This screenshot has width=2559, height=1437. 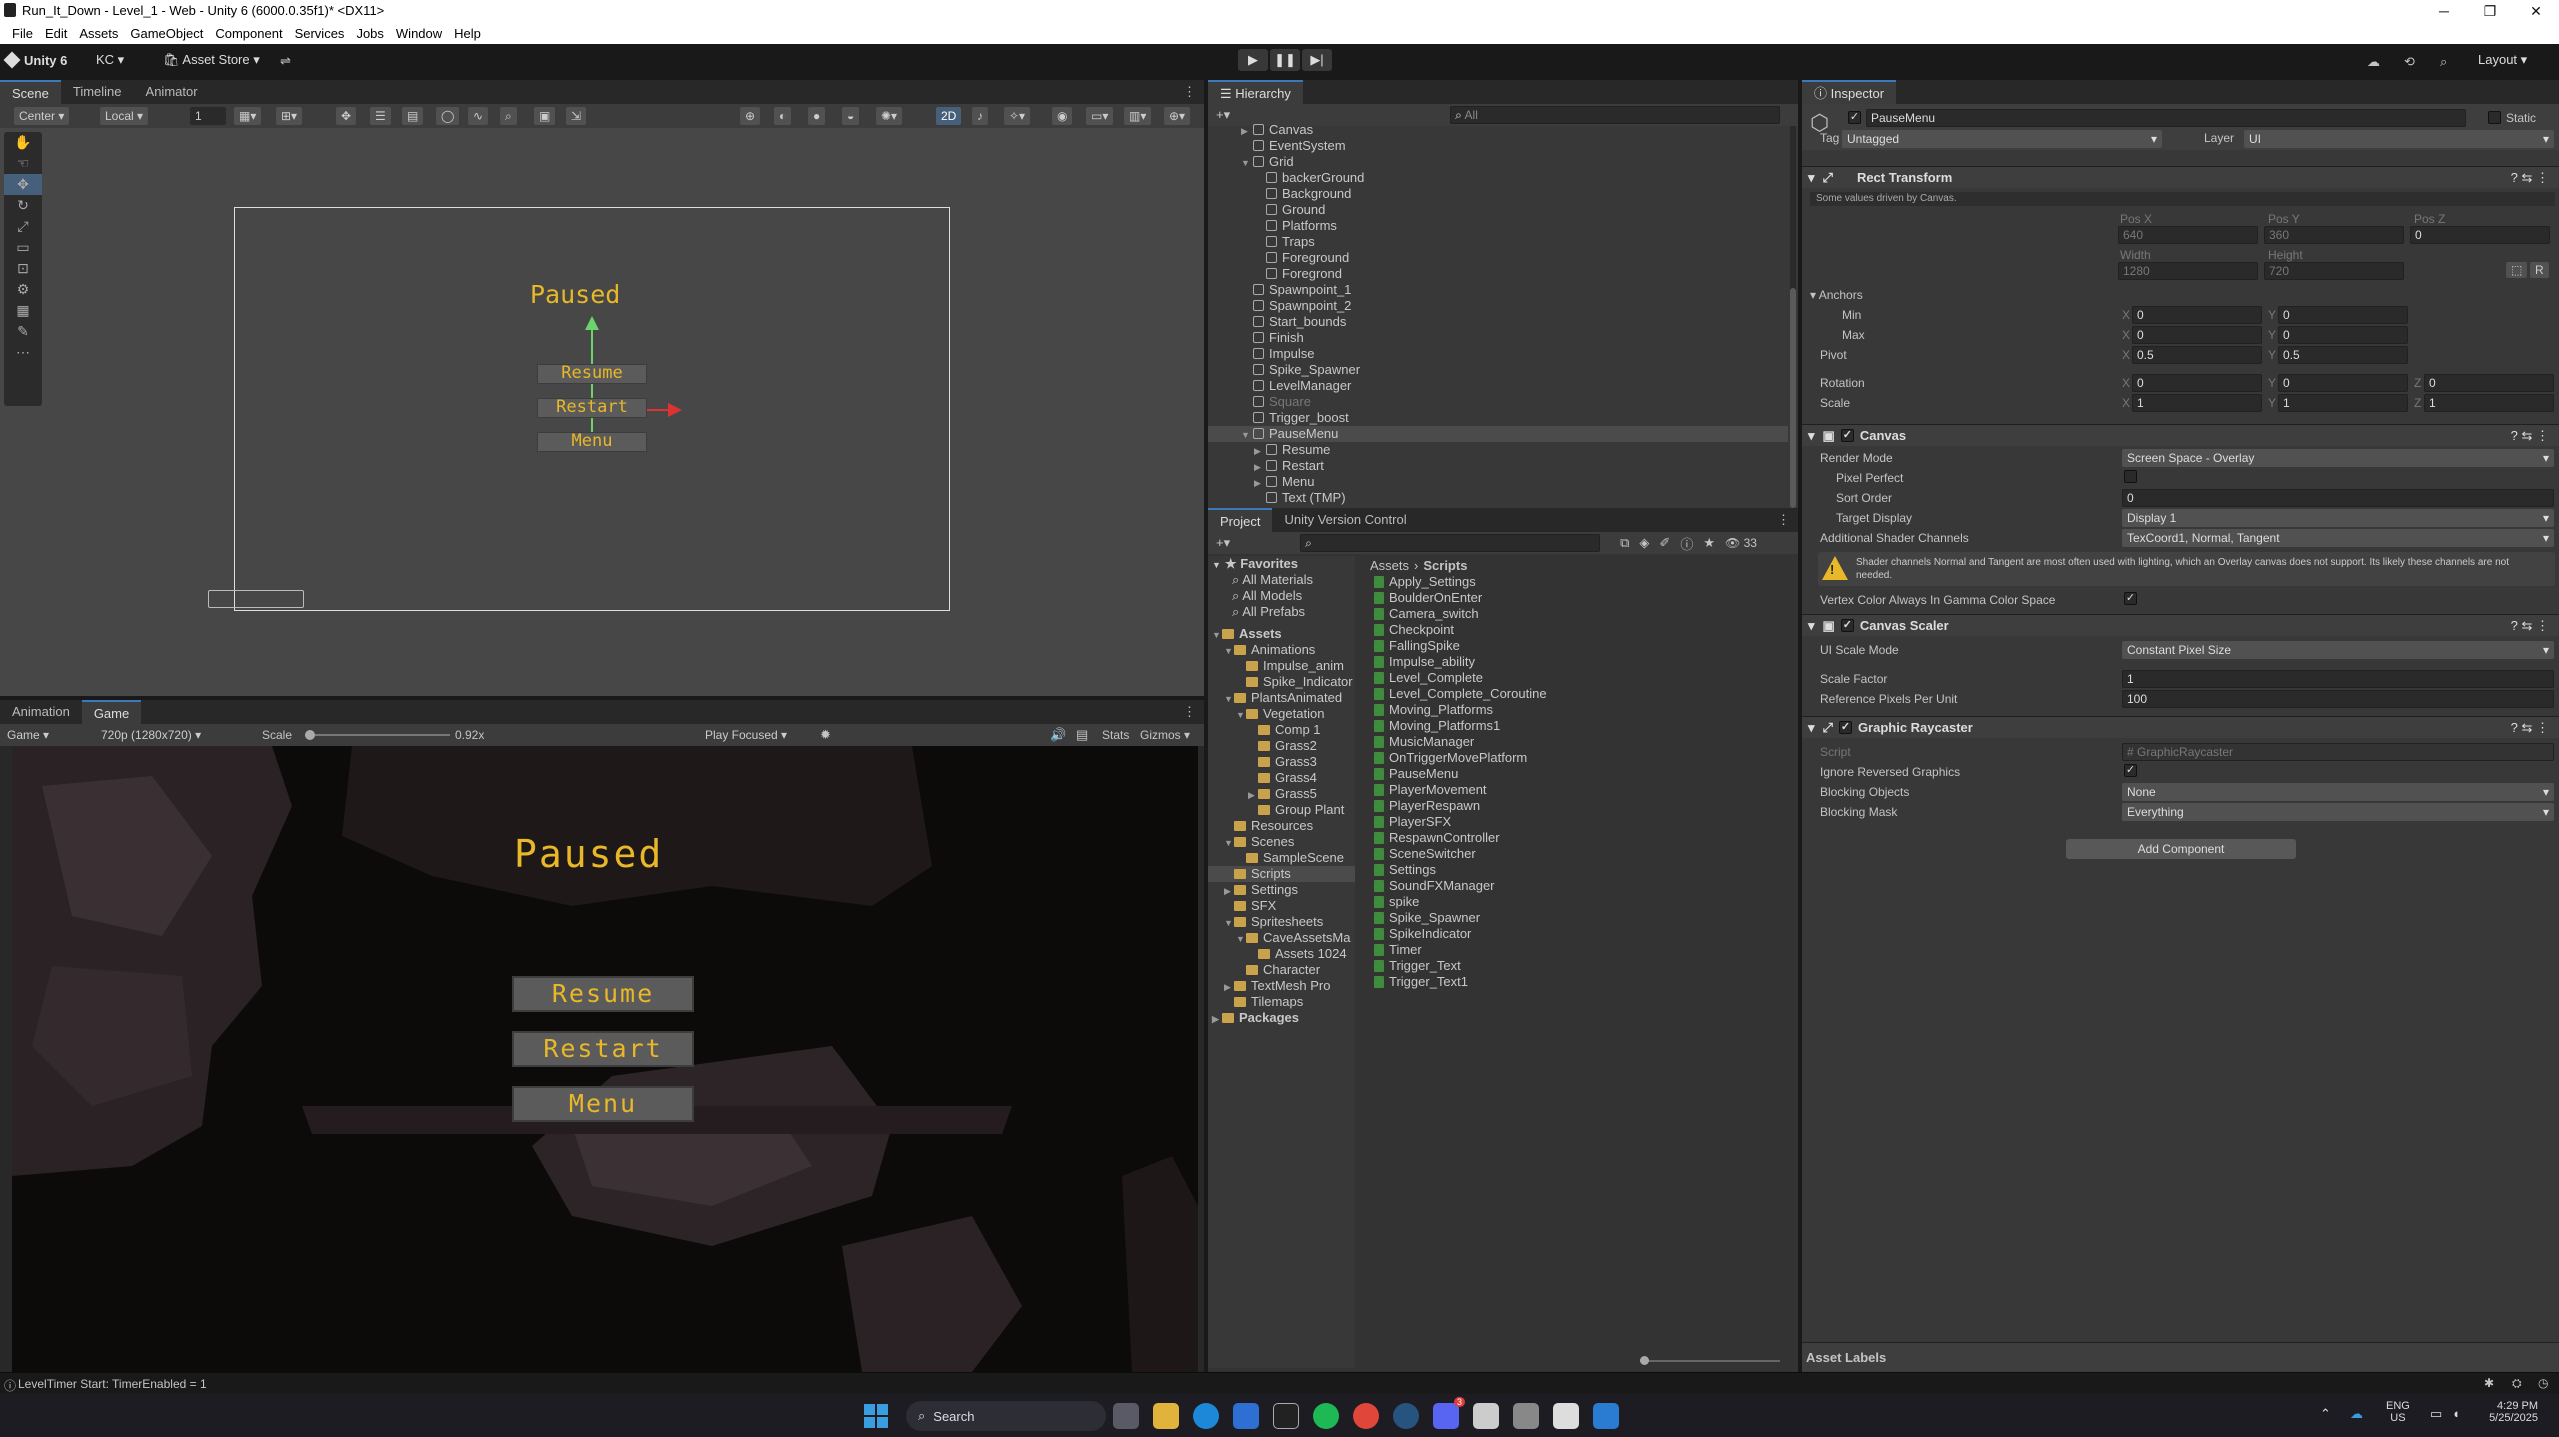 What do you see at coordinates (1281, 564) in the screenshot?
I see `favorites-header: ▼ ★ Favorites` at bounding box center [1281, 564].